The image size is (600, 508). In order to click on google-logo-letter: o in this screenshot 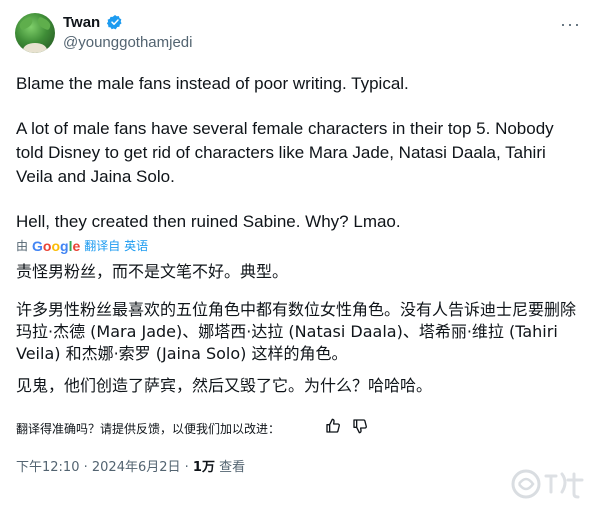, I will do `click(56, 245)`.